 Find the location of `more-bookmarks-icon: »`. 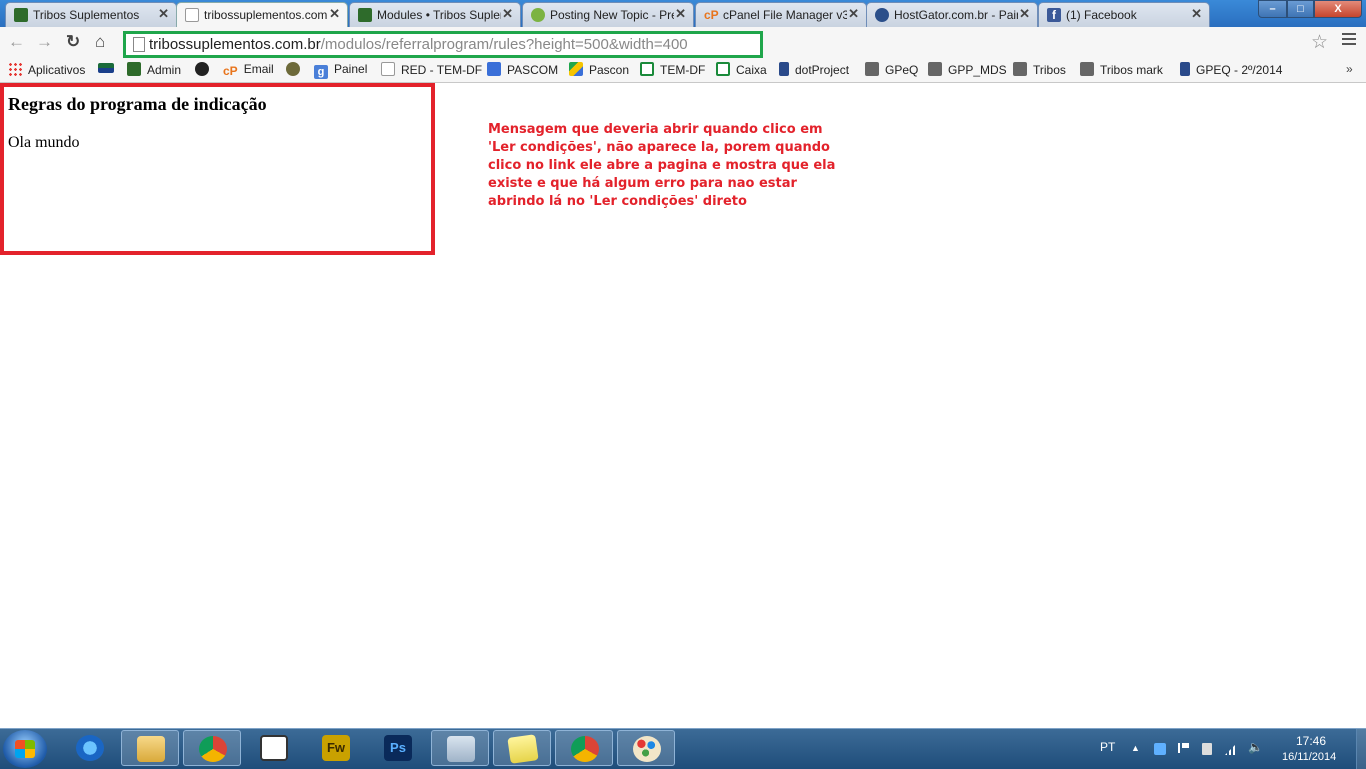

more-bookmarks-icon: » is located at coordinates (1349, 69).